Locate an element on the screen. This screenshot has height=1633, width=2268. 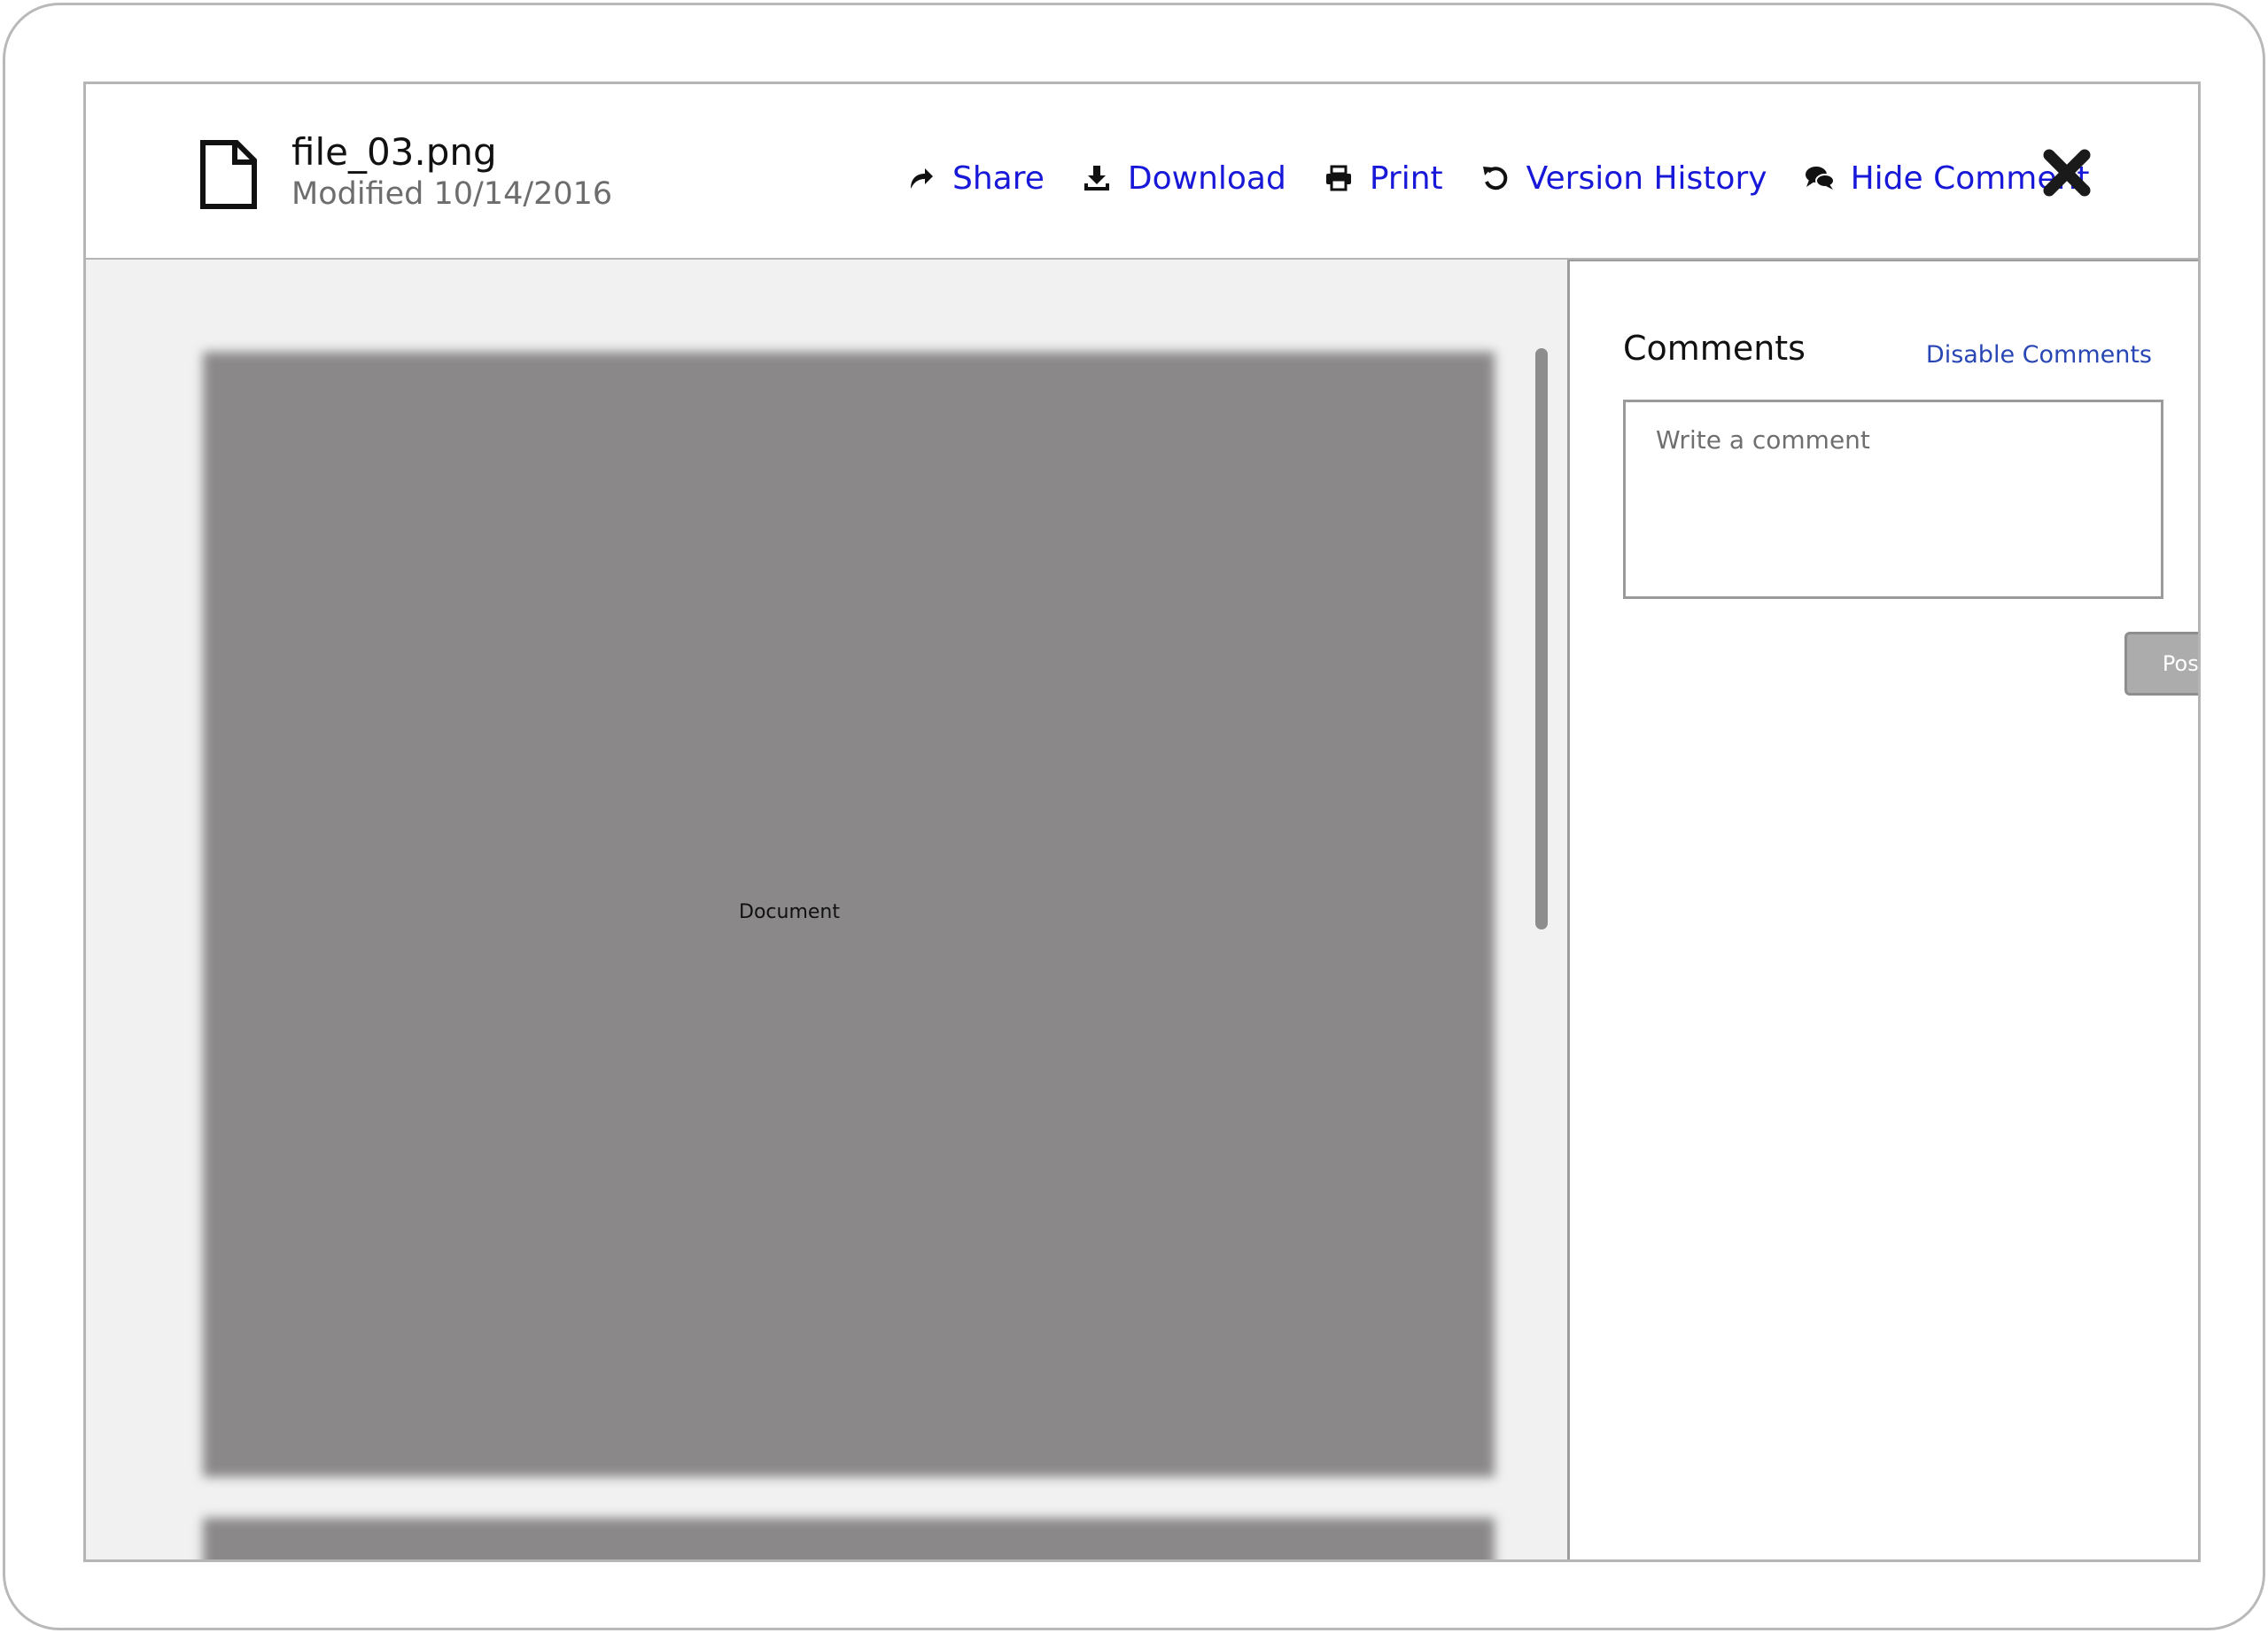
download-button: Download is located at coordinates (1184, 178).